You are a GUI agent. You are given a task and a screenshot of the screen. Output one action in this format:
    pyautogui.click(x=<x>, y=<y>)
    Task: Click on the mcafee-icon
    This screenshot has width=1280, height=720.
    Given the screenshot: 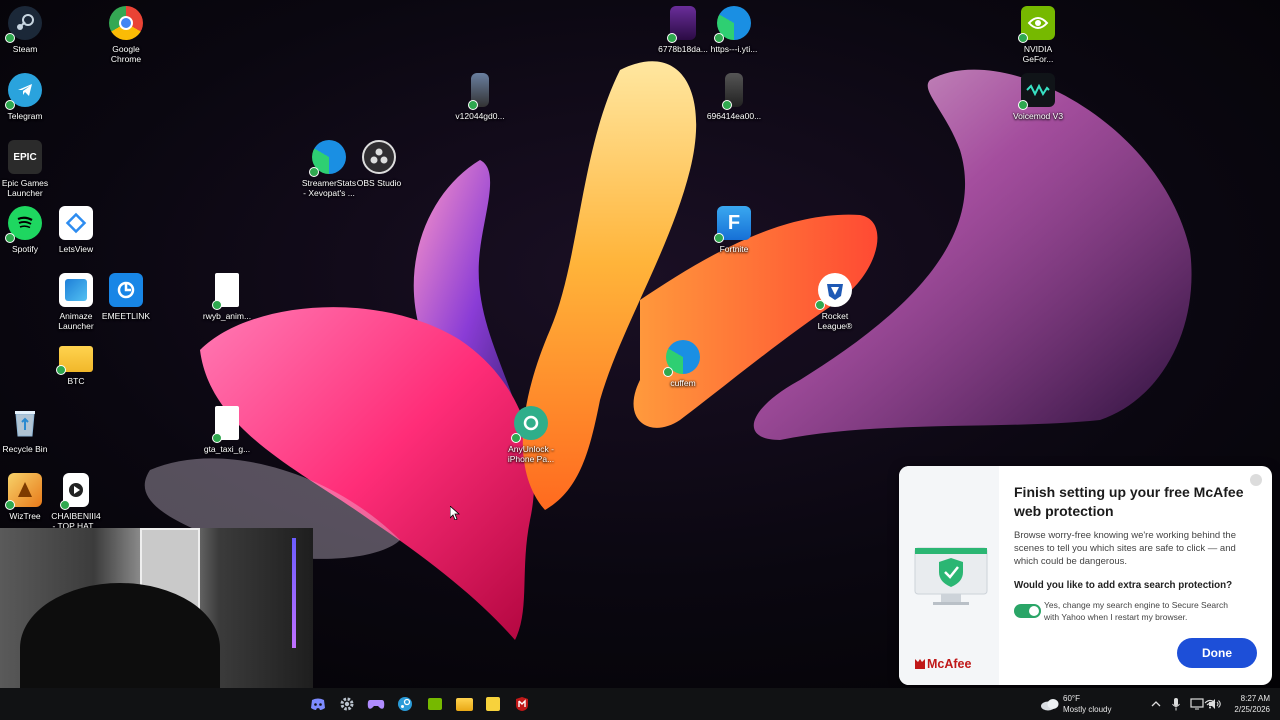 What is the action you would take?
    pyautogui.click(x=522, y=704)
    